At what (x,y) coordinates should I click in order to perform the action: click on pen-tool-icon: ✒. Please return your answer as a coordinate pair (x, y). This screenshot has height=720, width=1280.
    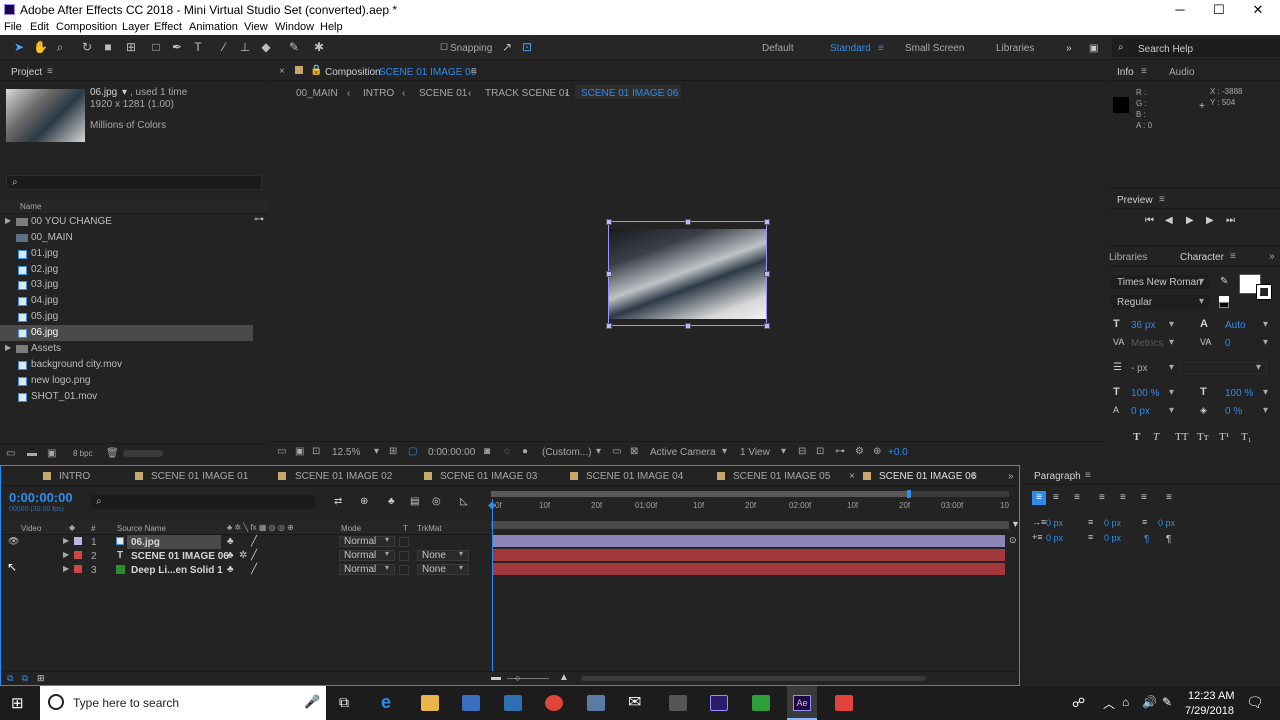
    Looking at the image, I should click on (177, 47).